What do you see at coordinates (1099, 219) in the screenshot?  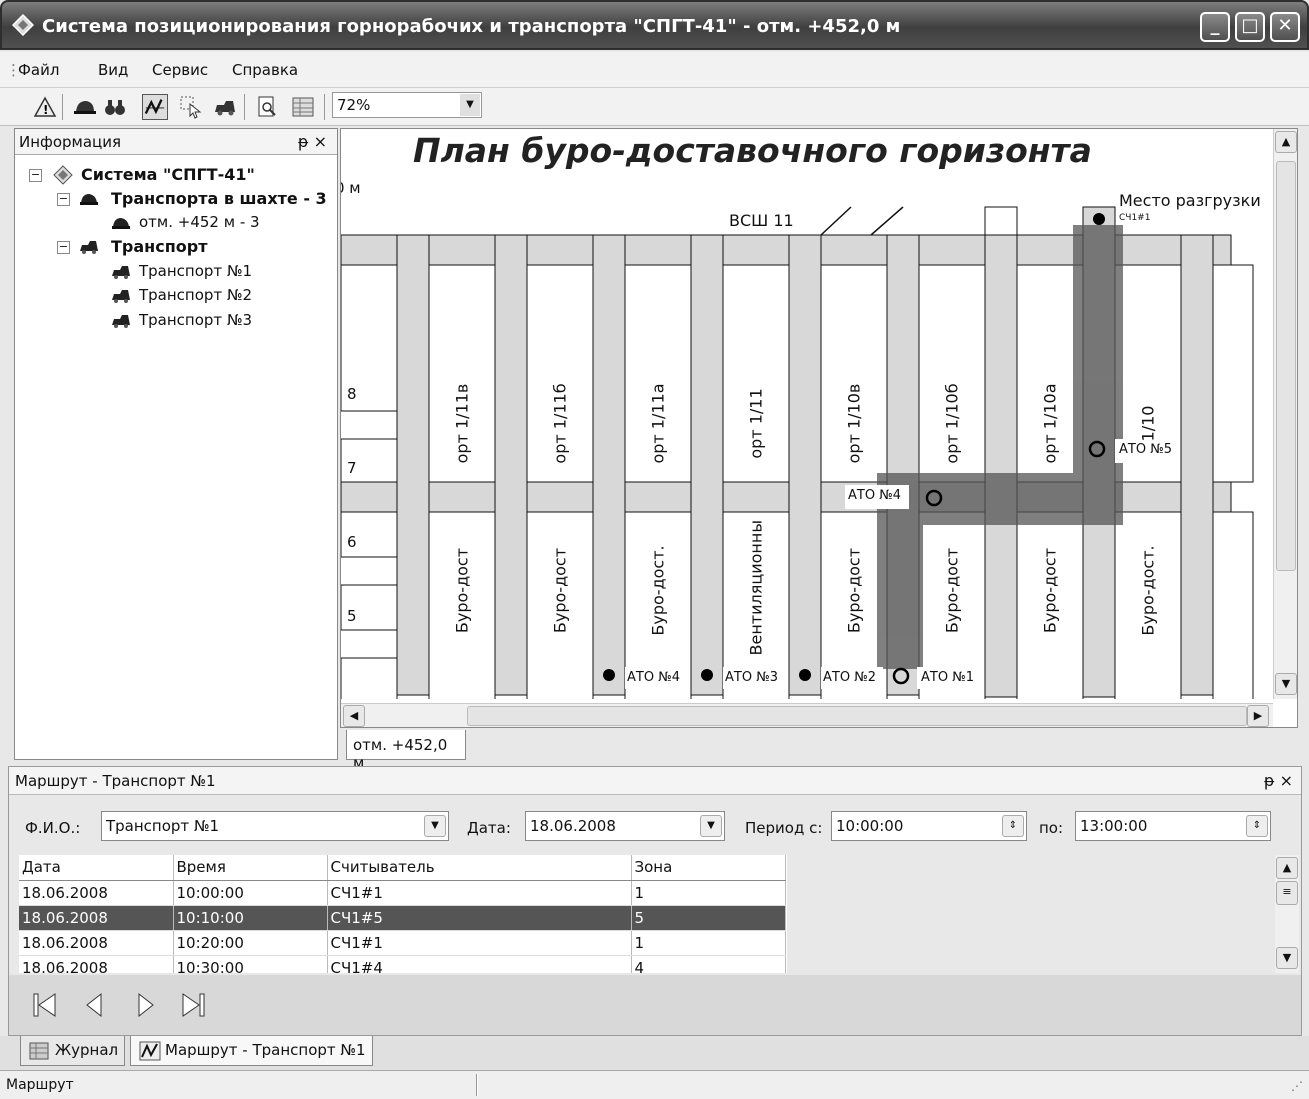 I see `reader-marker` at bounding box center [1099, 219].